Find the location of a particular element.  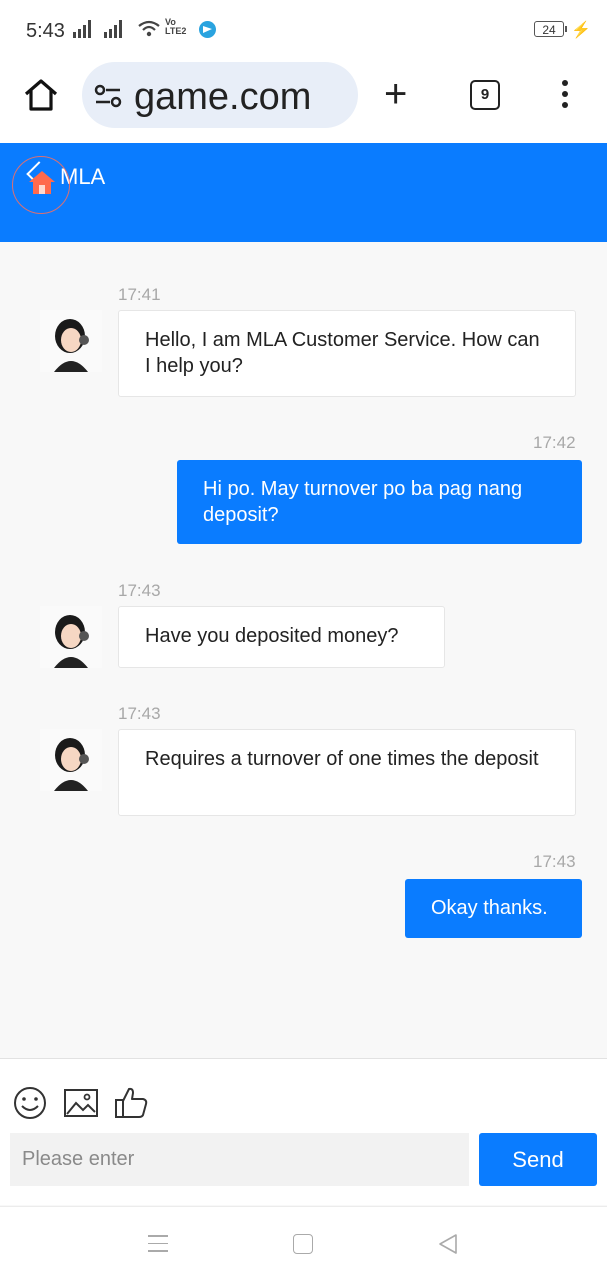

message-composer: Send is located at coordinates (303, 1131).